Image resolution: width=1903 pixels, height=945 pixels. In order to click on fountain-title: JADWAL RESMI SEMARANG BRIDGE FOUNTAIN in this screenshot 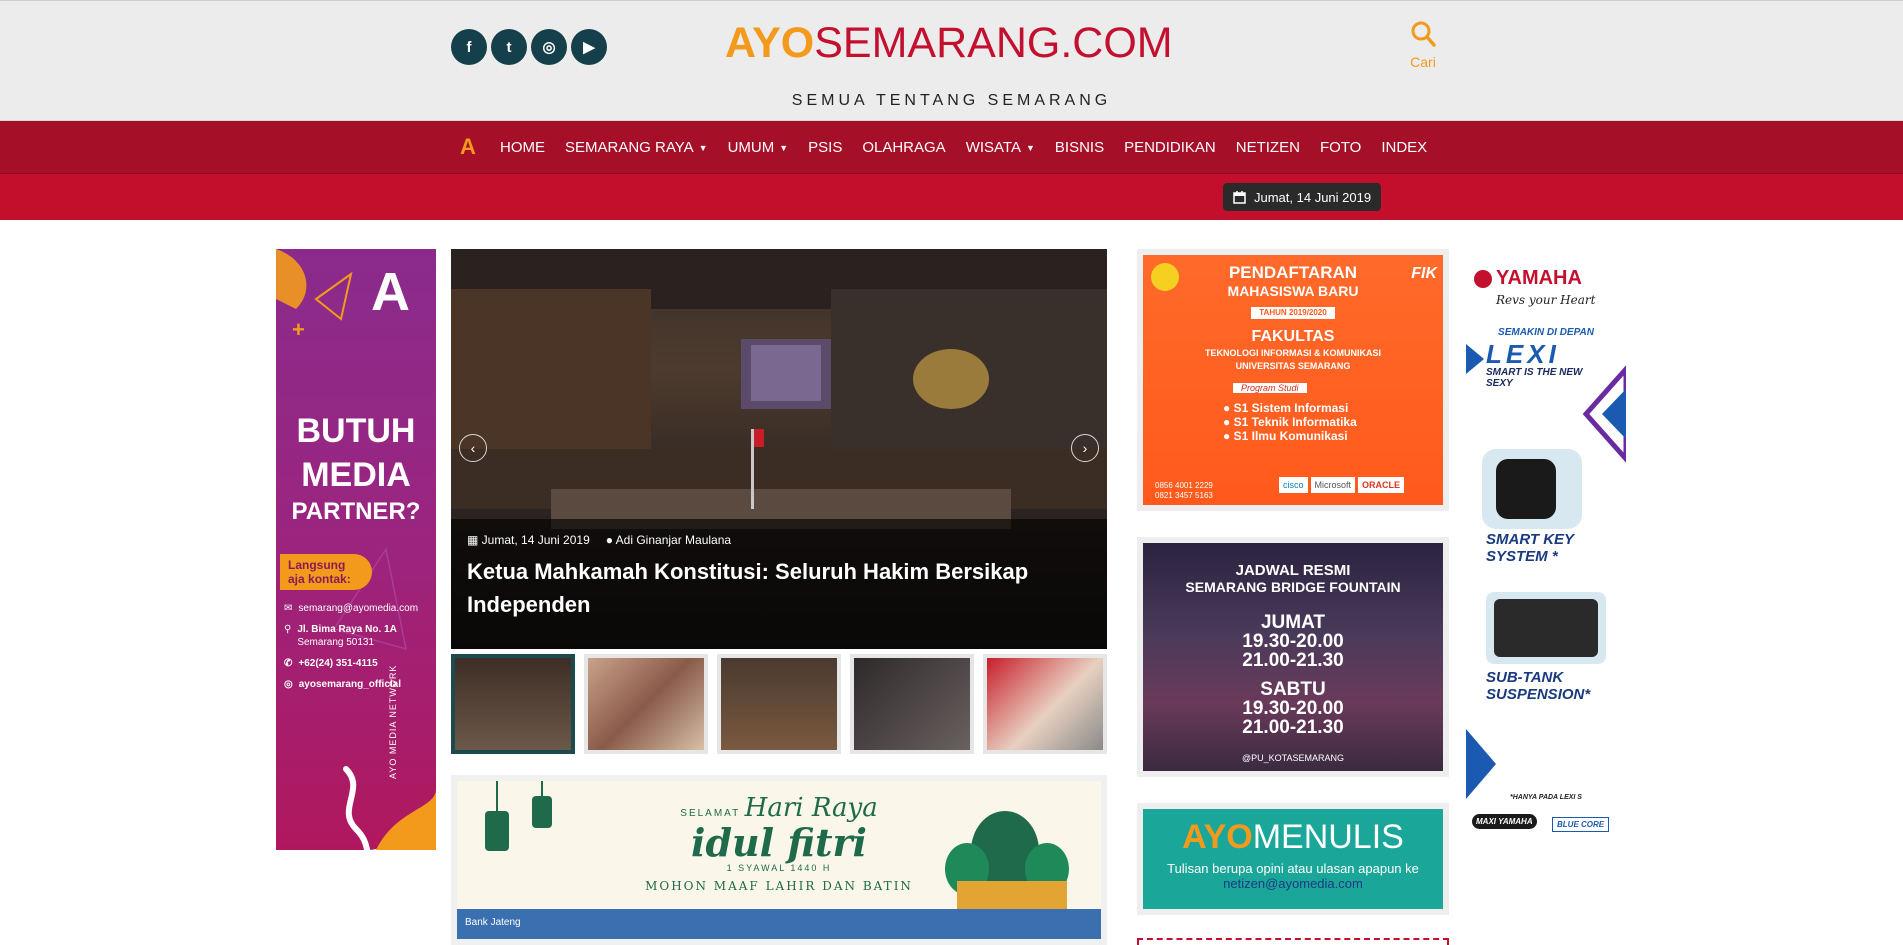, I will do `click(1293, 579)`.